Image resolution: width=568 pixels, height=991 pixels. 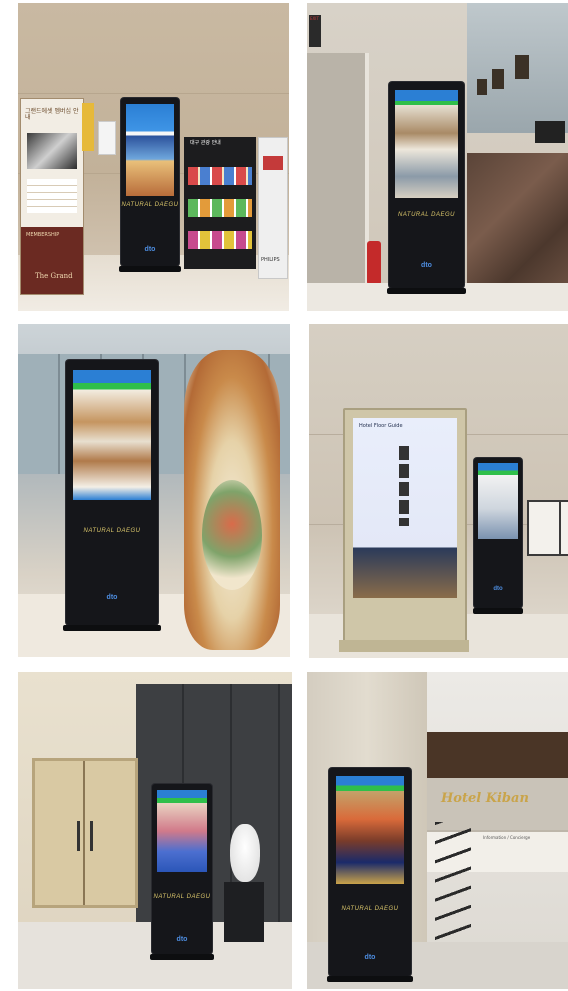 I want to click on white-sign, so click(x=107, y=138).